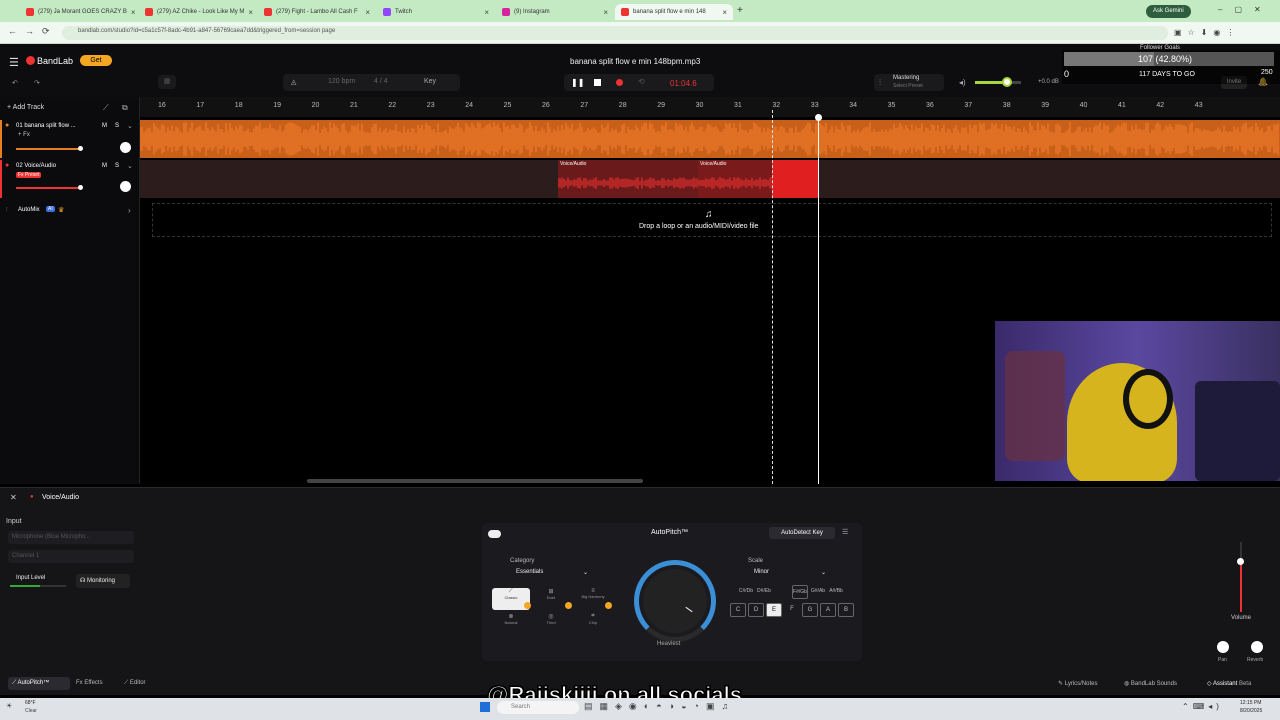 This screenshot has width=1280, height=720. Describe the element at coordinates (800, 592) in the screenshot. I see `key-f-sharp: F#/Gb` at that location.